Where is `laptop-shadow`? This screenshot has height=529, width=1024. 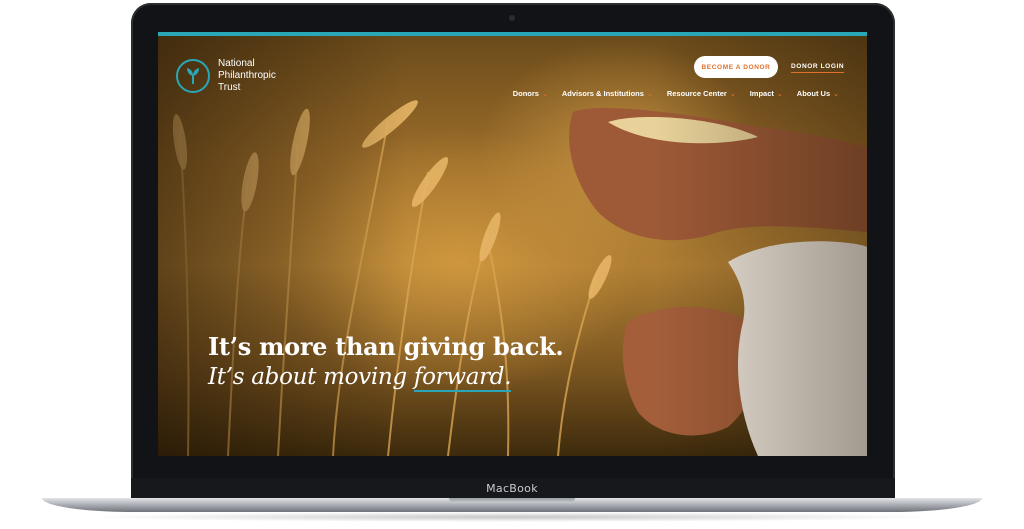
laptop-shadow is located at coordinates (512, 517).